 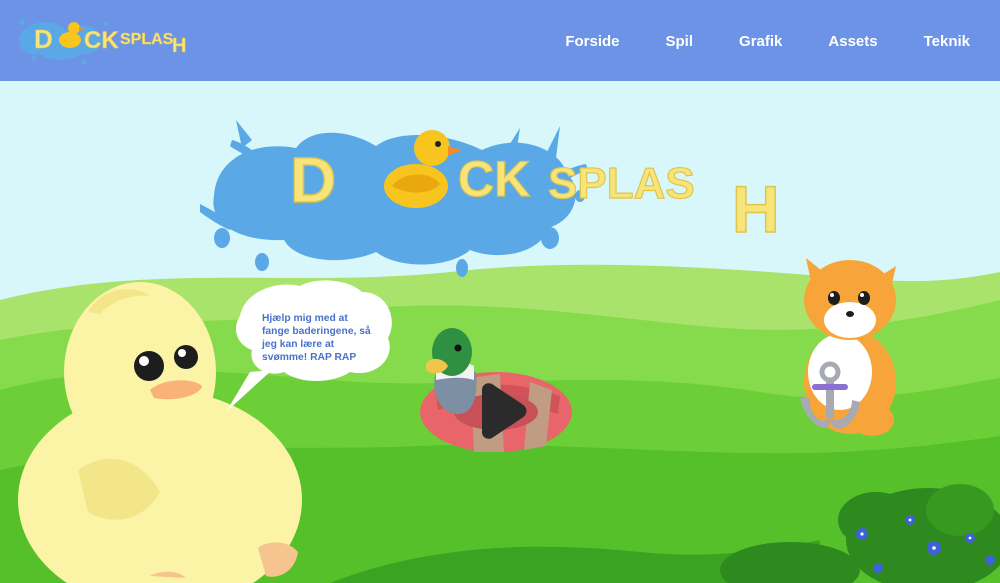 I want to click on svg-text: D, so click(x=43, y=39).